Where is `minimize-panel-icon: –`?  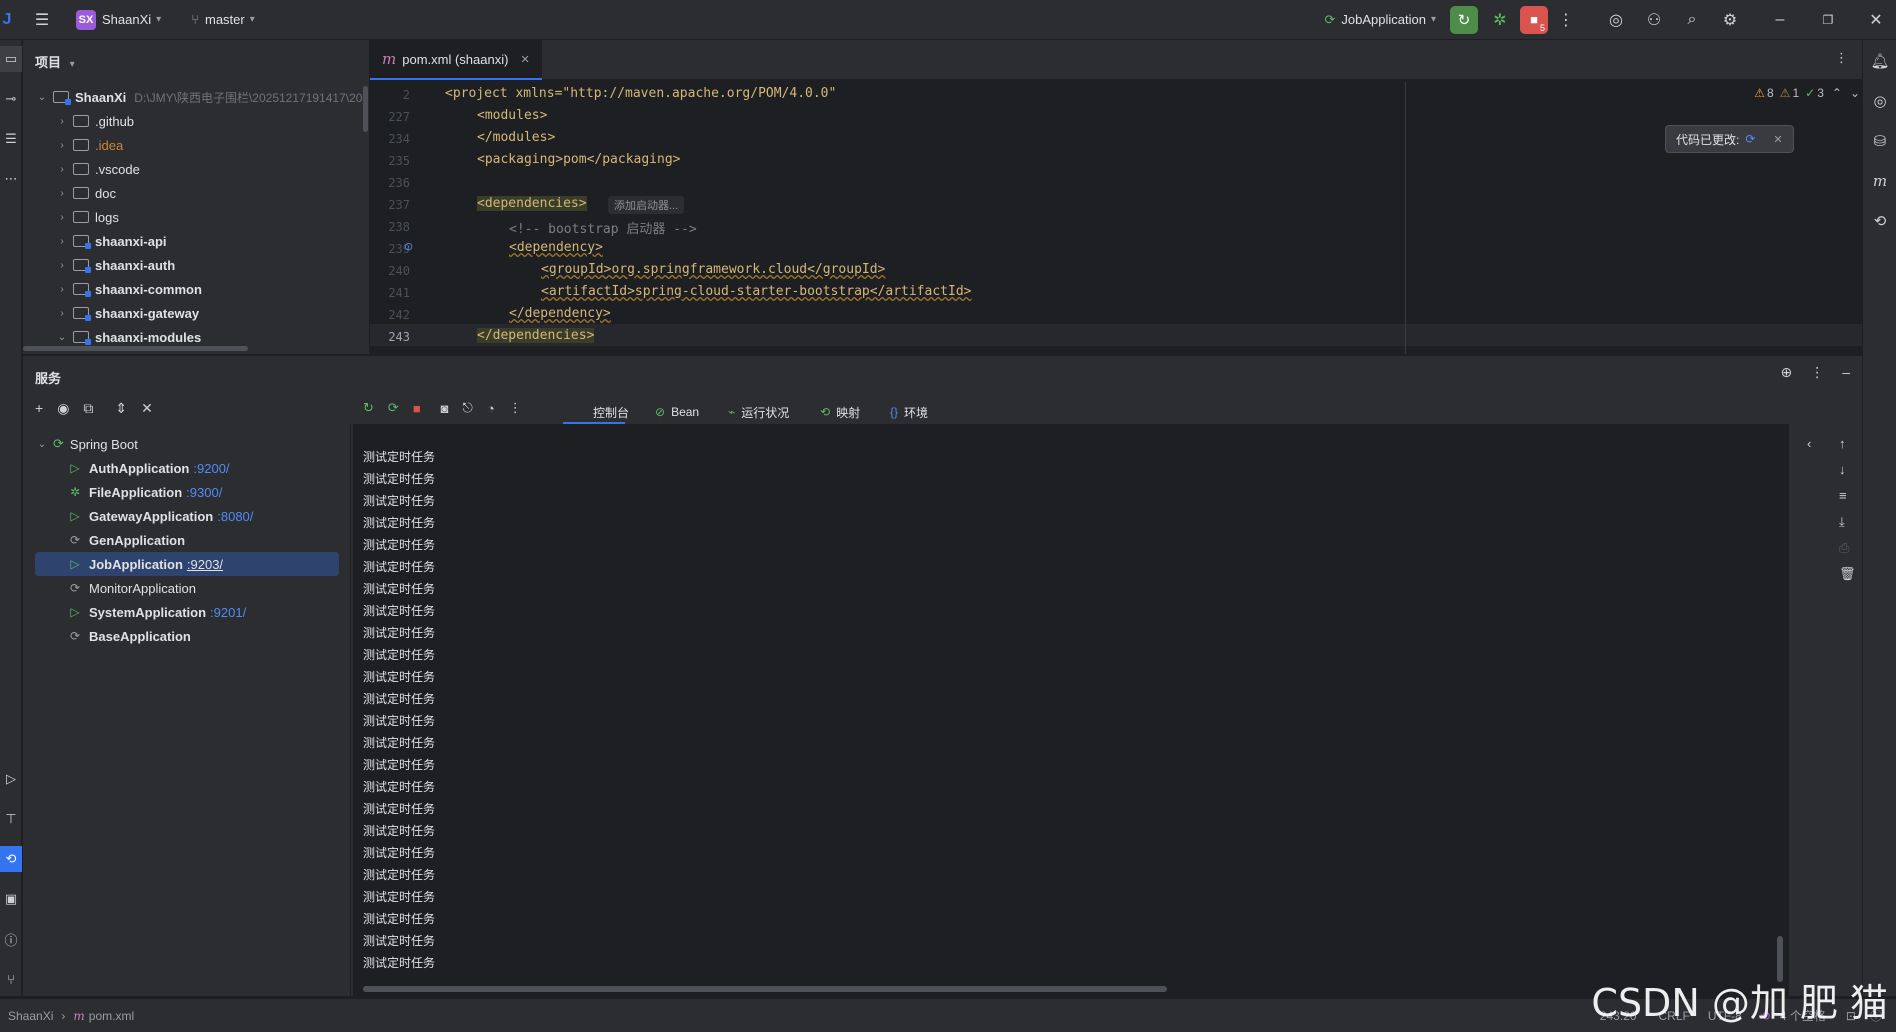
minimize-panel-icon: – is located at coordinates (1846, 372).